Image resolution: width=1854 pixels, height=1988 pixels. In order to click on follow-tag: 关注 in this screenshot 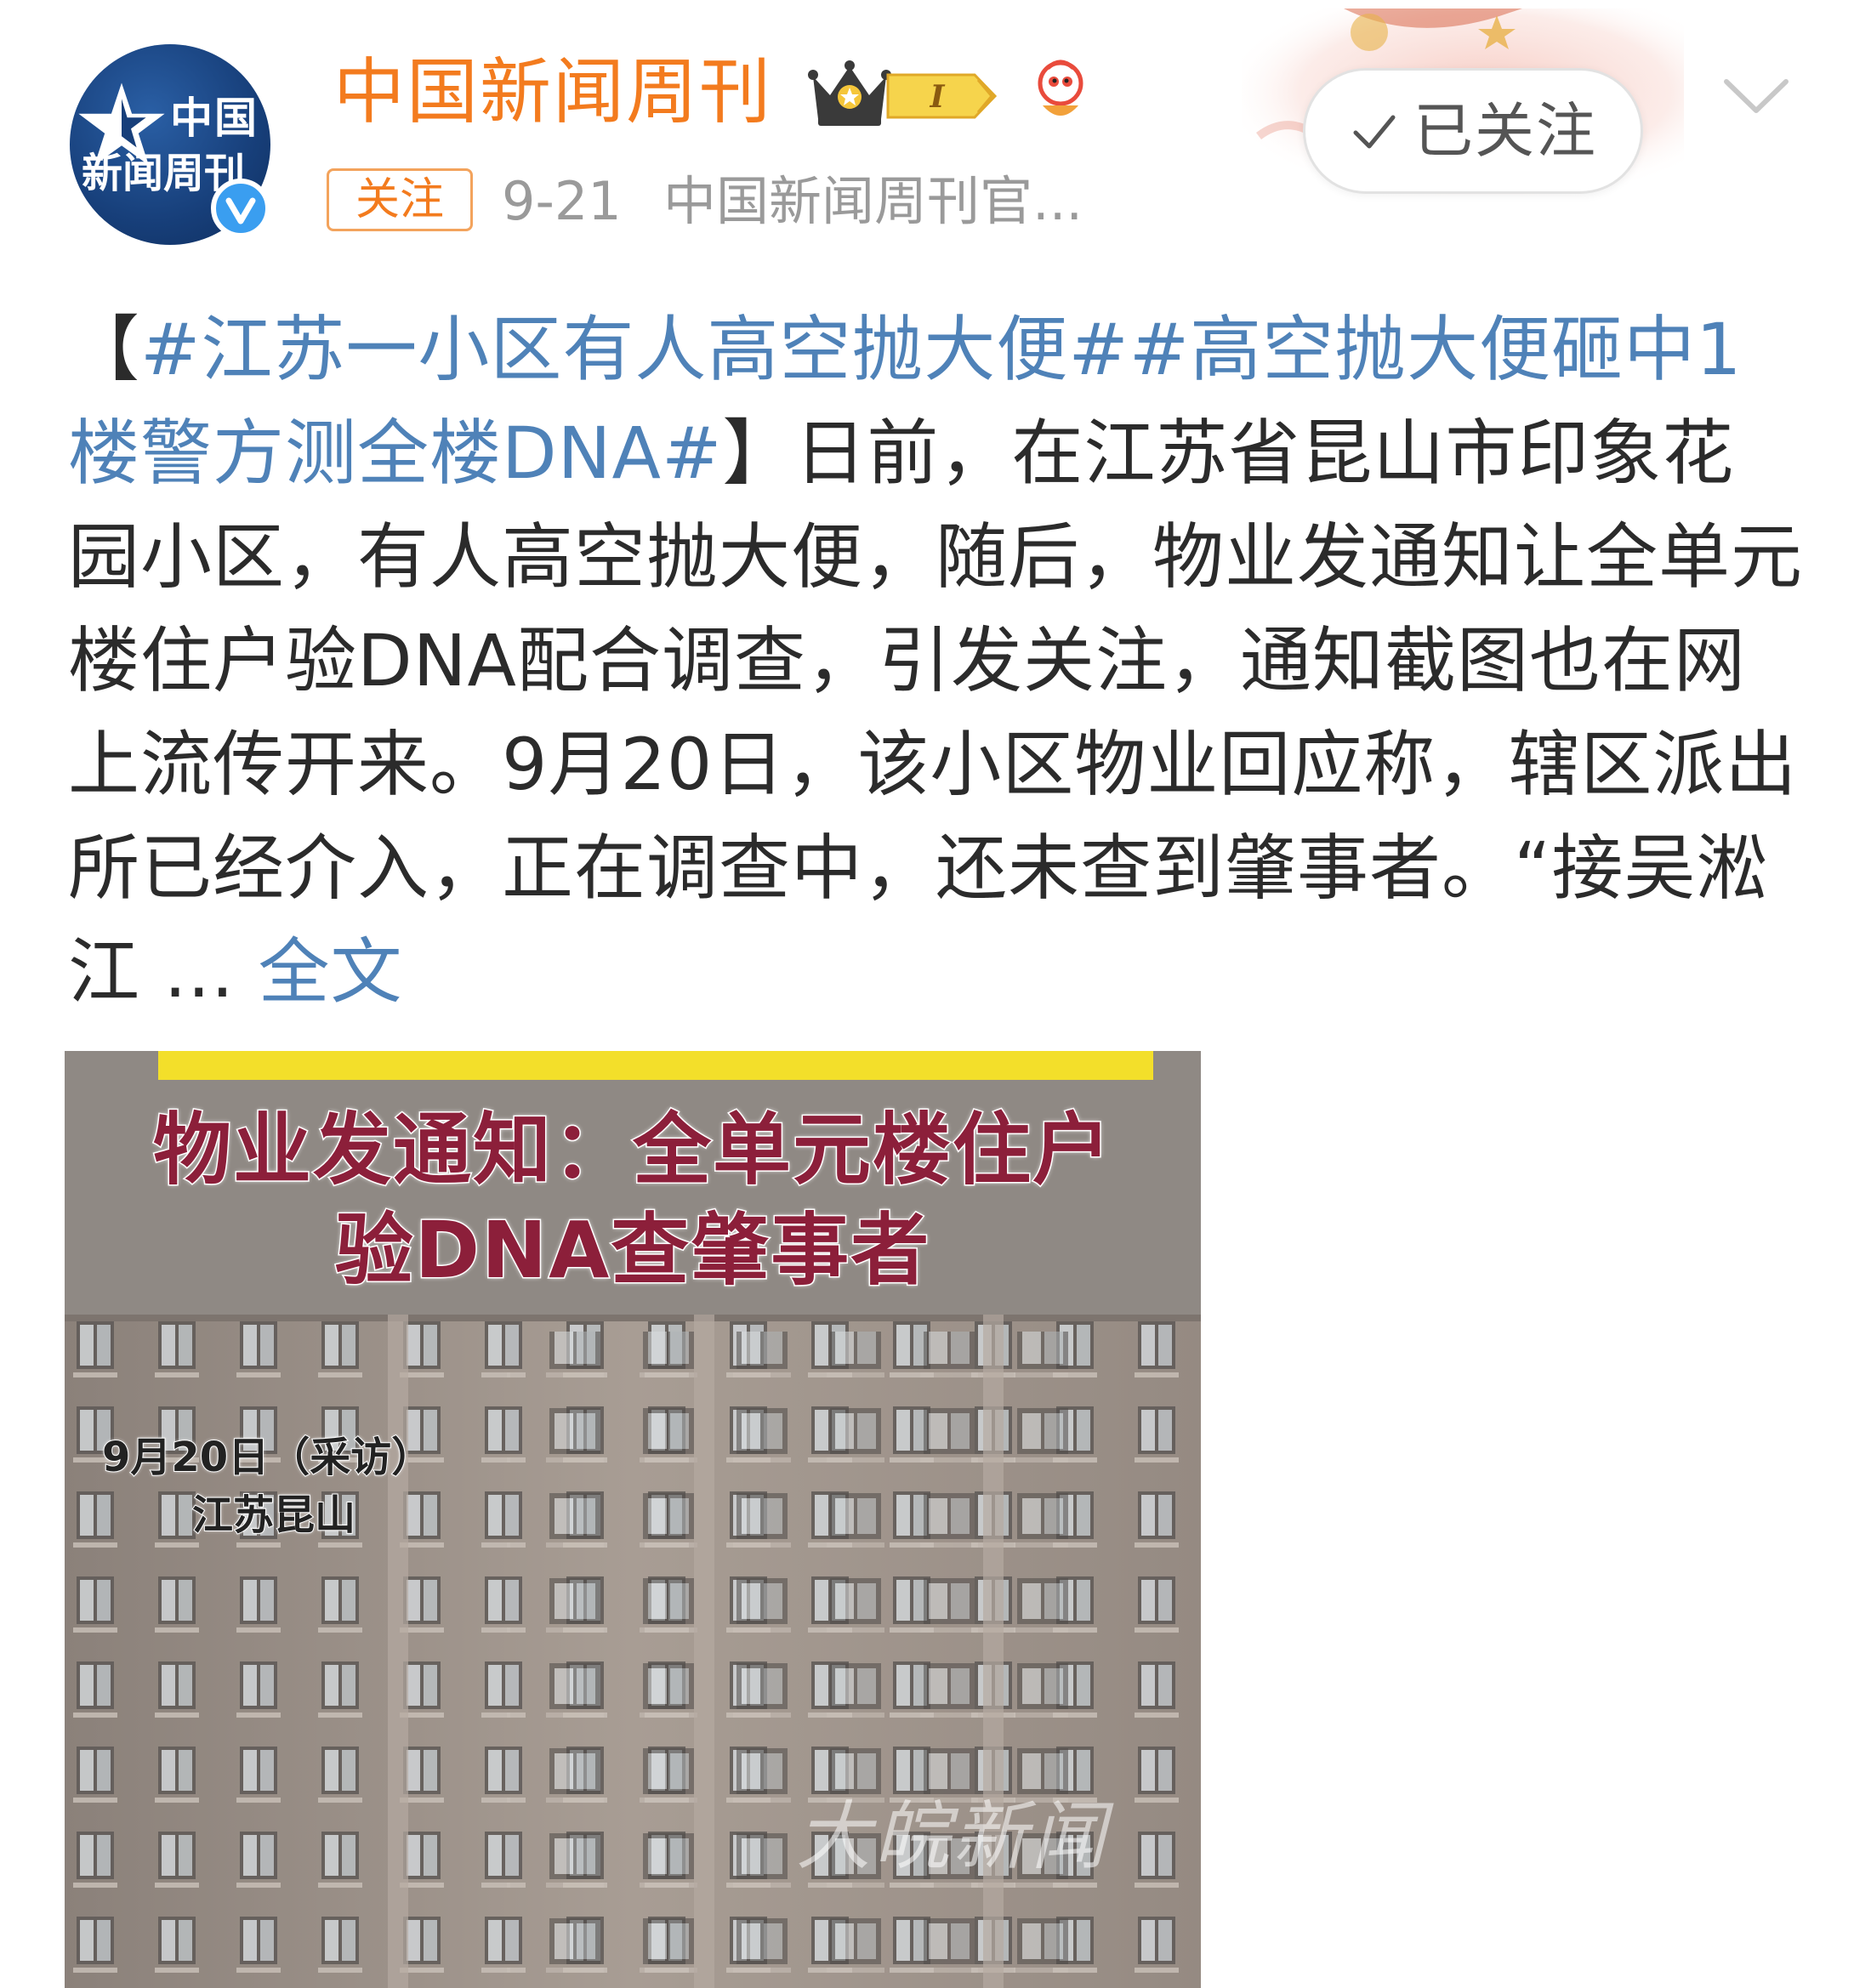, I will do `click(400, 199)`.